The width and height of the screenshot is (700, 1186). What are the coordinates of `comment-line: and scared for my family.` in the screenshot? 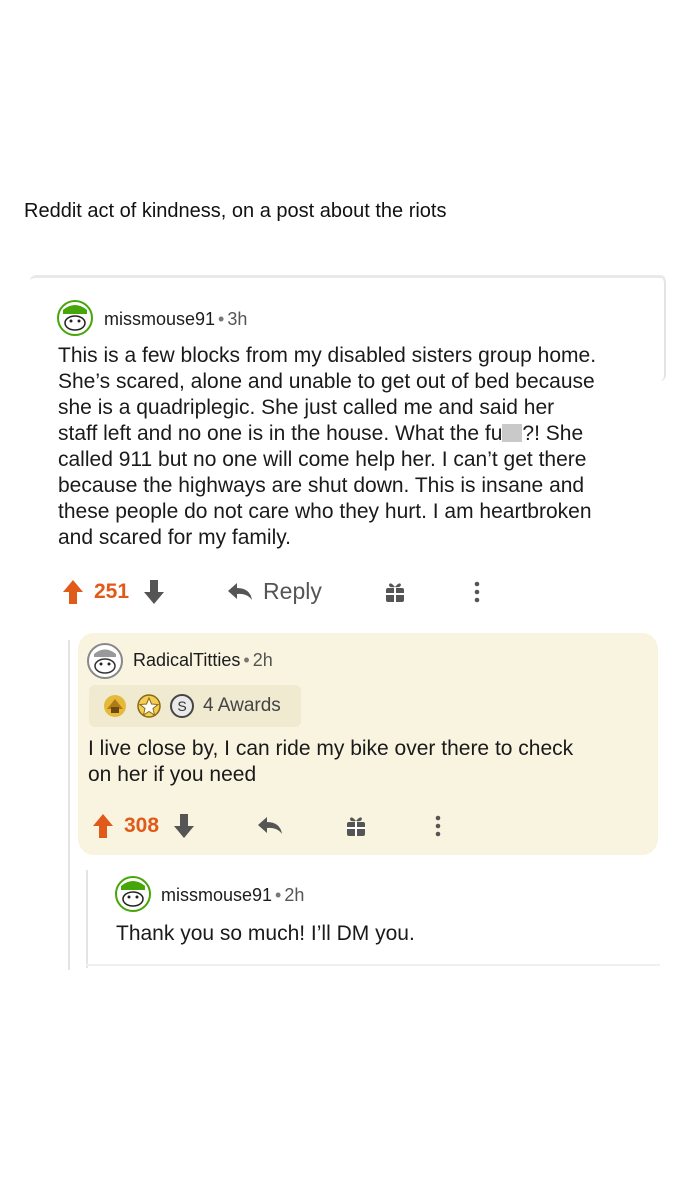 It's located at (175, 537).